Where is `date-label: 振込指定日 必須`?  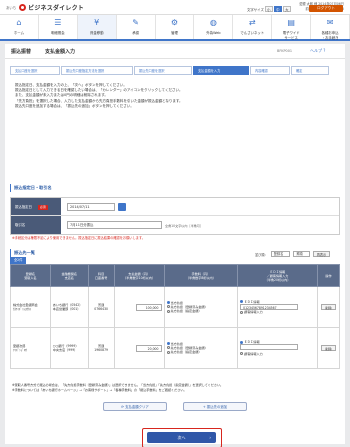
date-label: 振込指定日 必須 is located at coordinates (36, 206).